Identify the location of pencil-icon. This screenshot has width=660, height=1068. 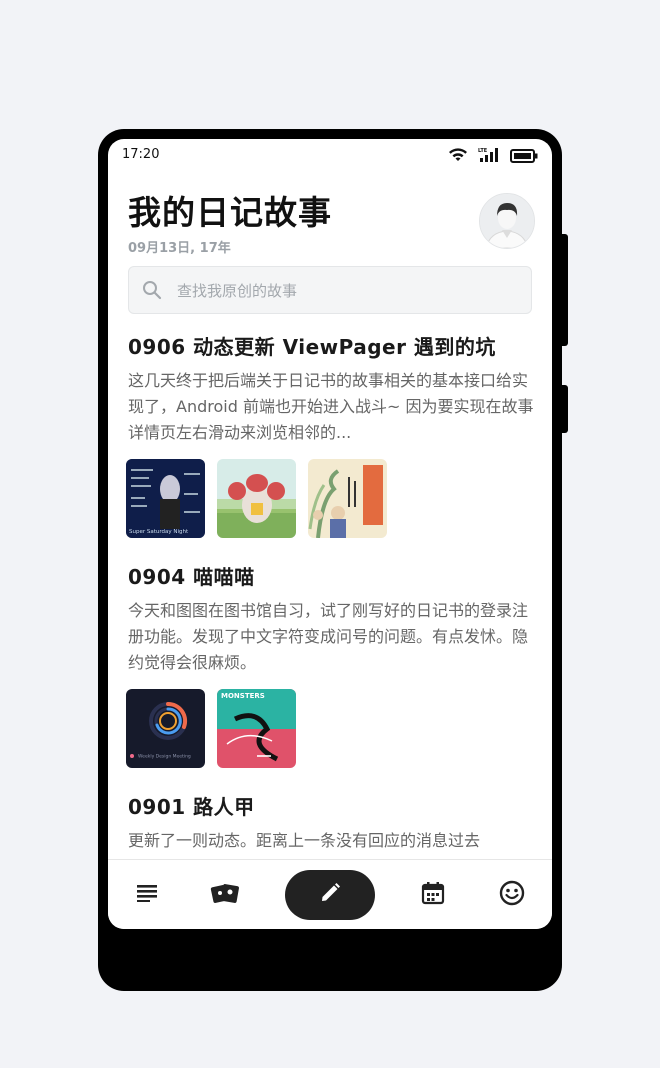
(330, 895).